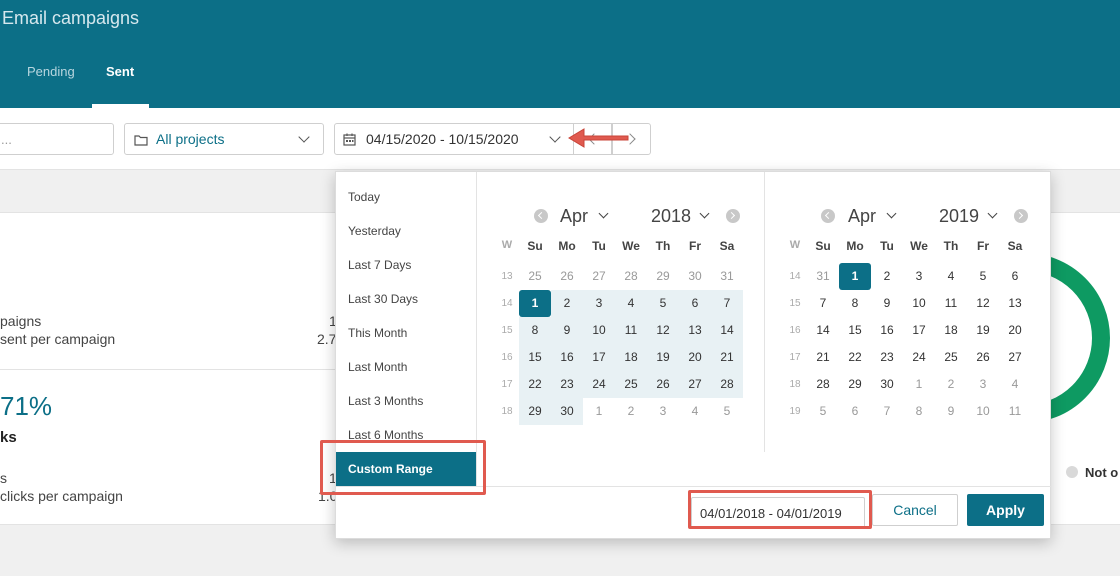 The image size is (1120, 576). I want to click on cancel-button: Cancel, so click(915, 510).